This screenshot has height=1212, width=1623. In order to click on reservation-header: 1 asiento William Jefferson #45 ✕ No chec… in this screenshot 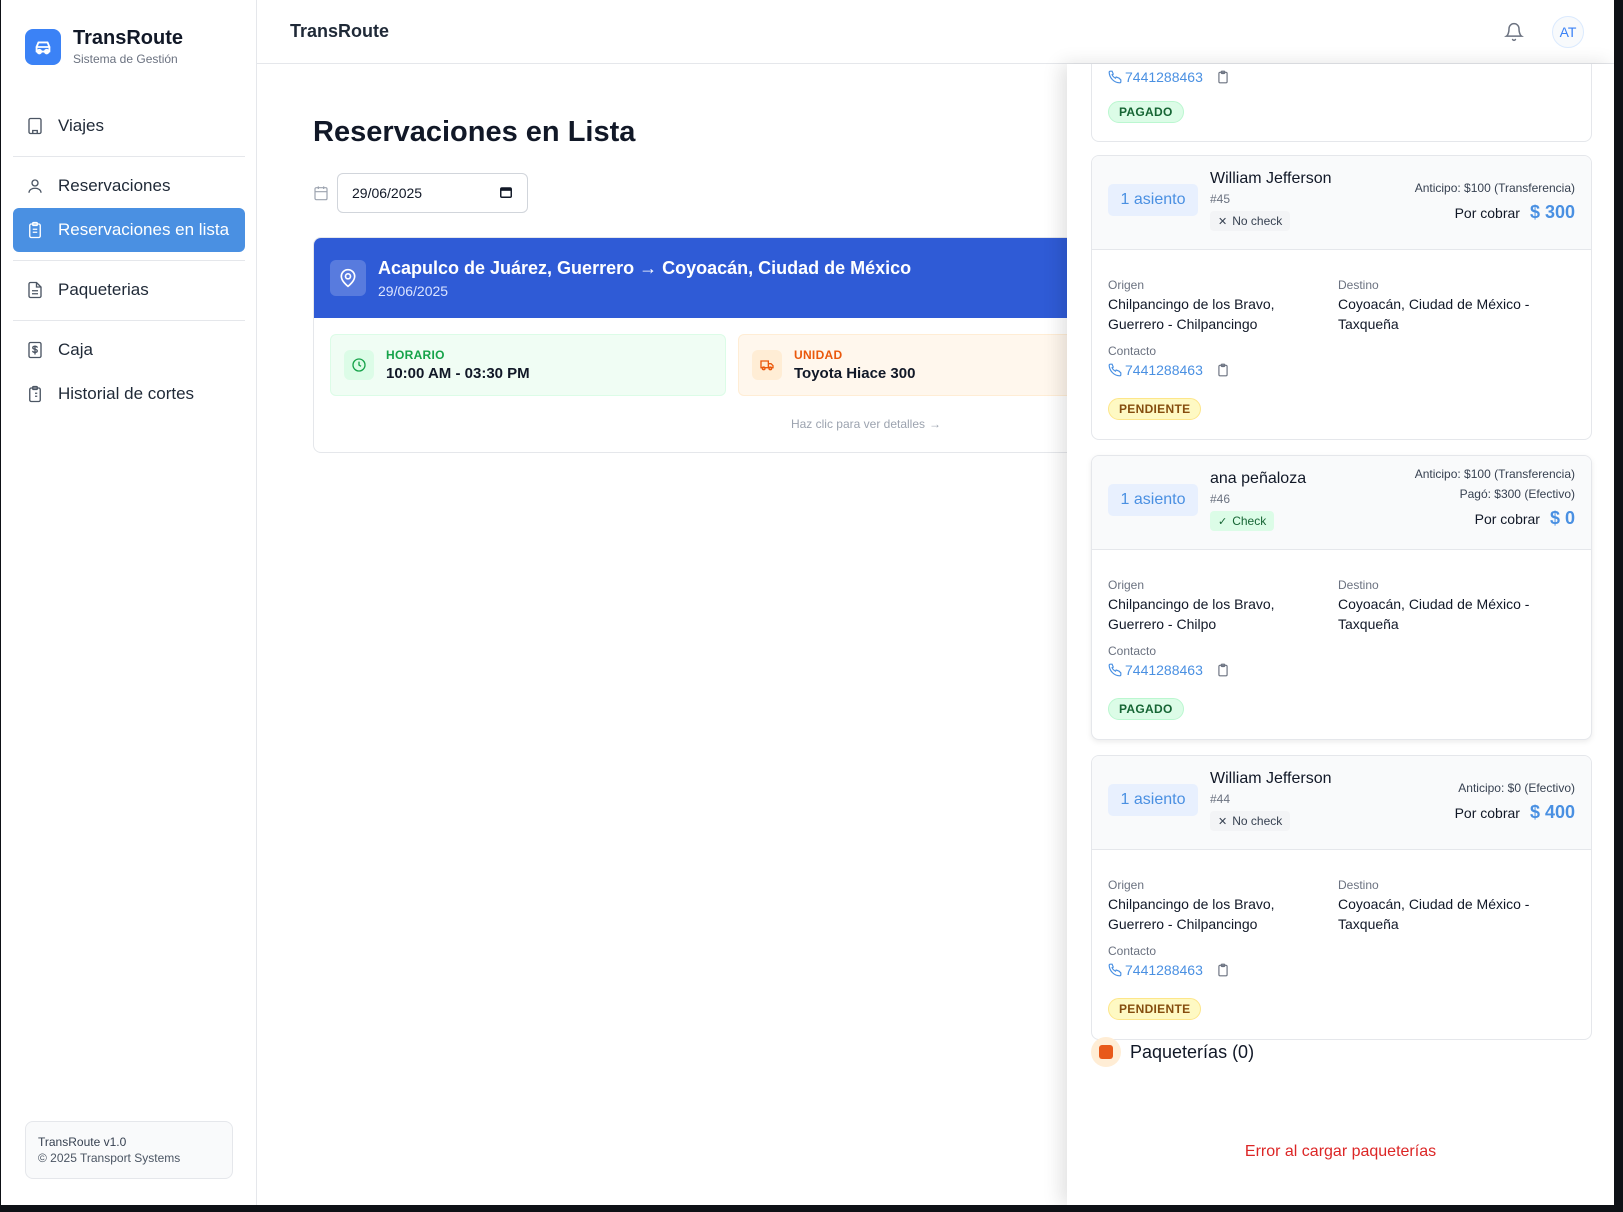, I will do `click(1341, 203)`.